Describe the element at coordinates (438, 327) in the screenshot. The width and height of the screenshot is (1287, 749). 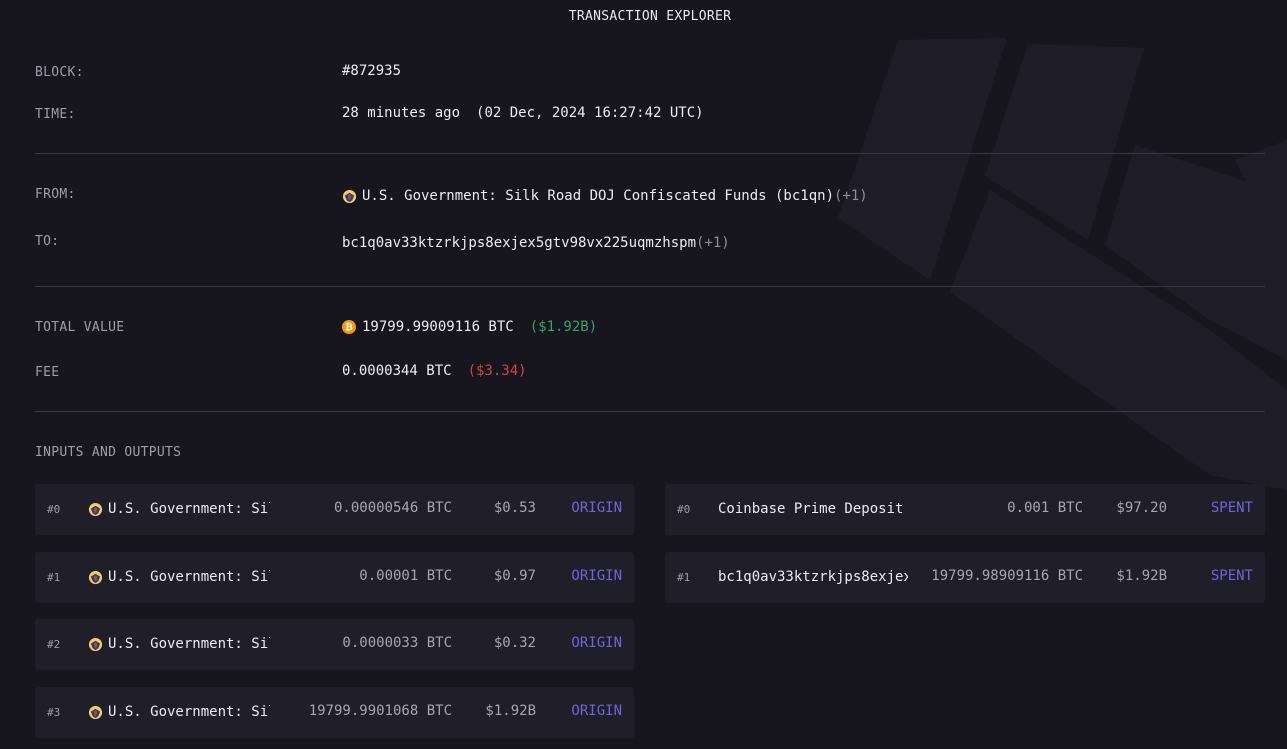
I see `total-value-btc: 19799.99009116 BTC` at that location.